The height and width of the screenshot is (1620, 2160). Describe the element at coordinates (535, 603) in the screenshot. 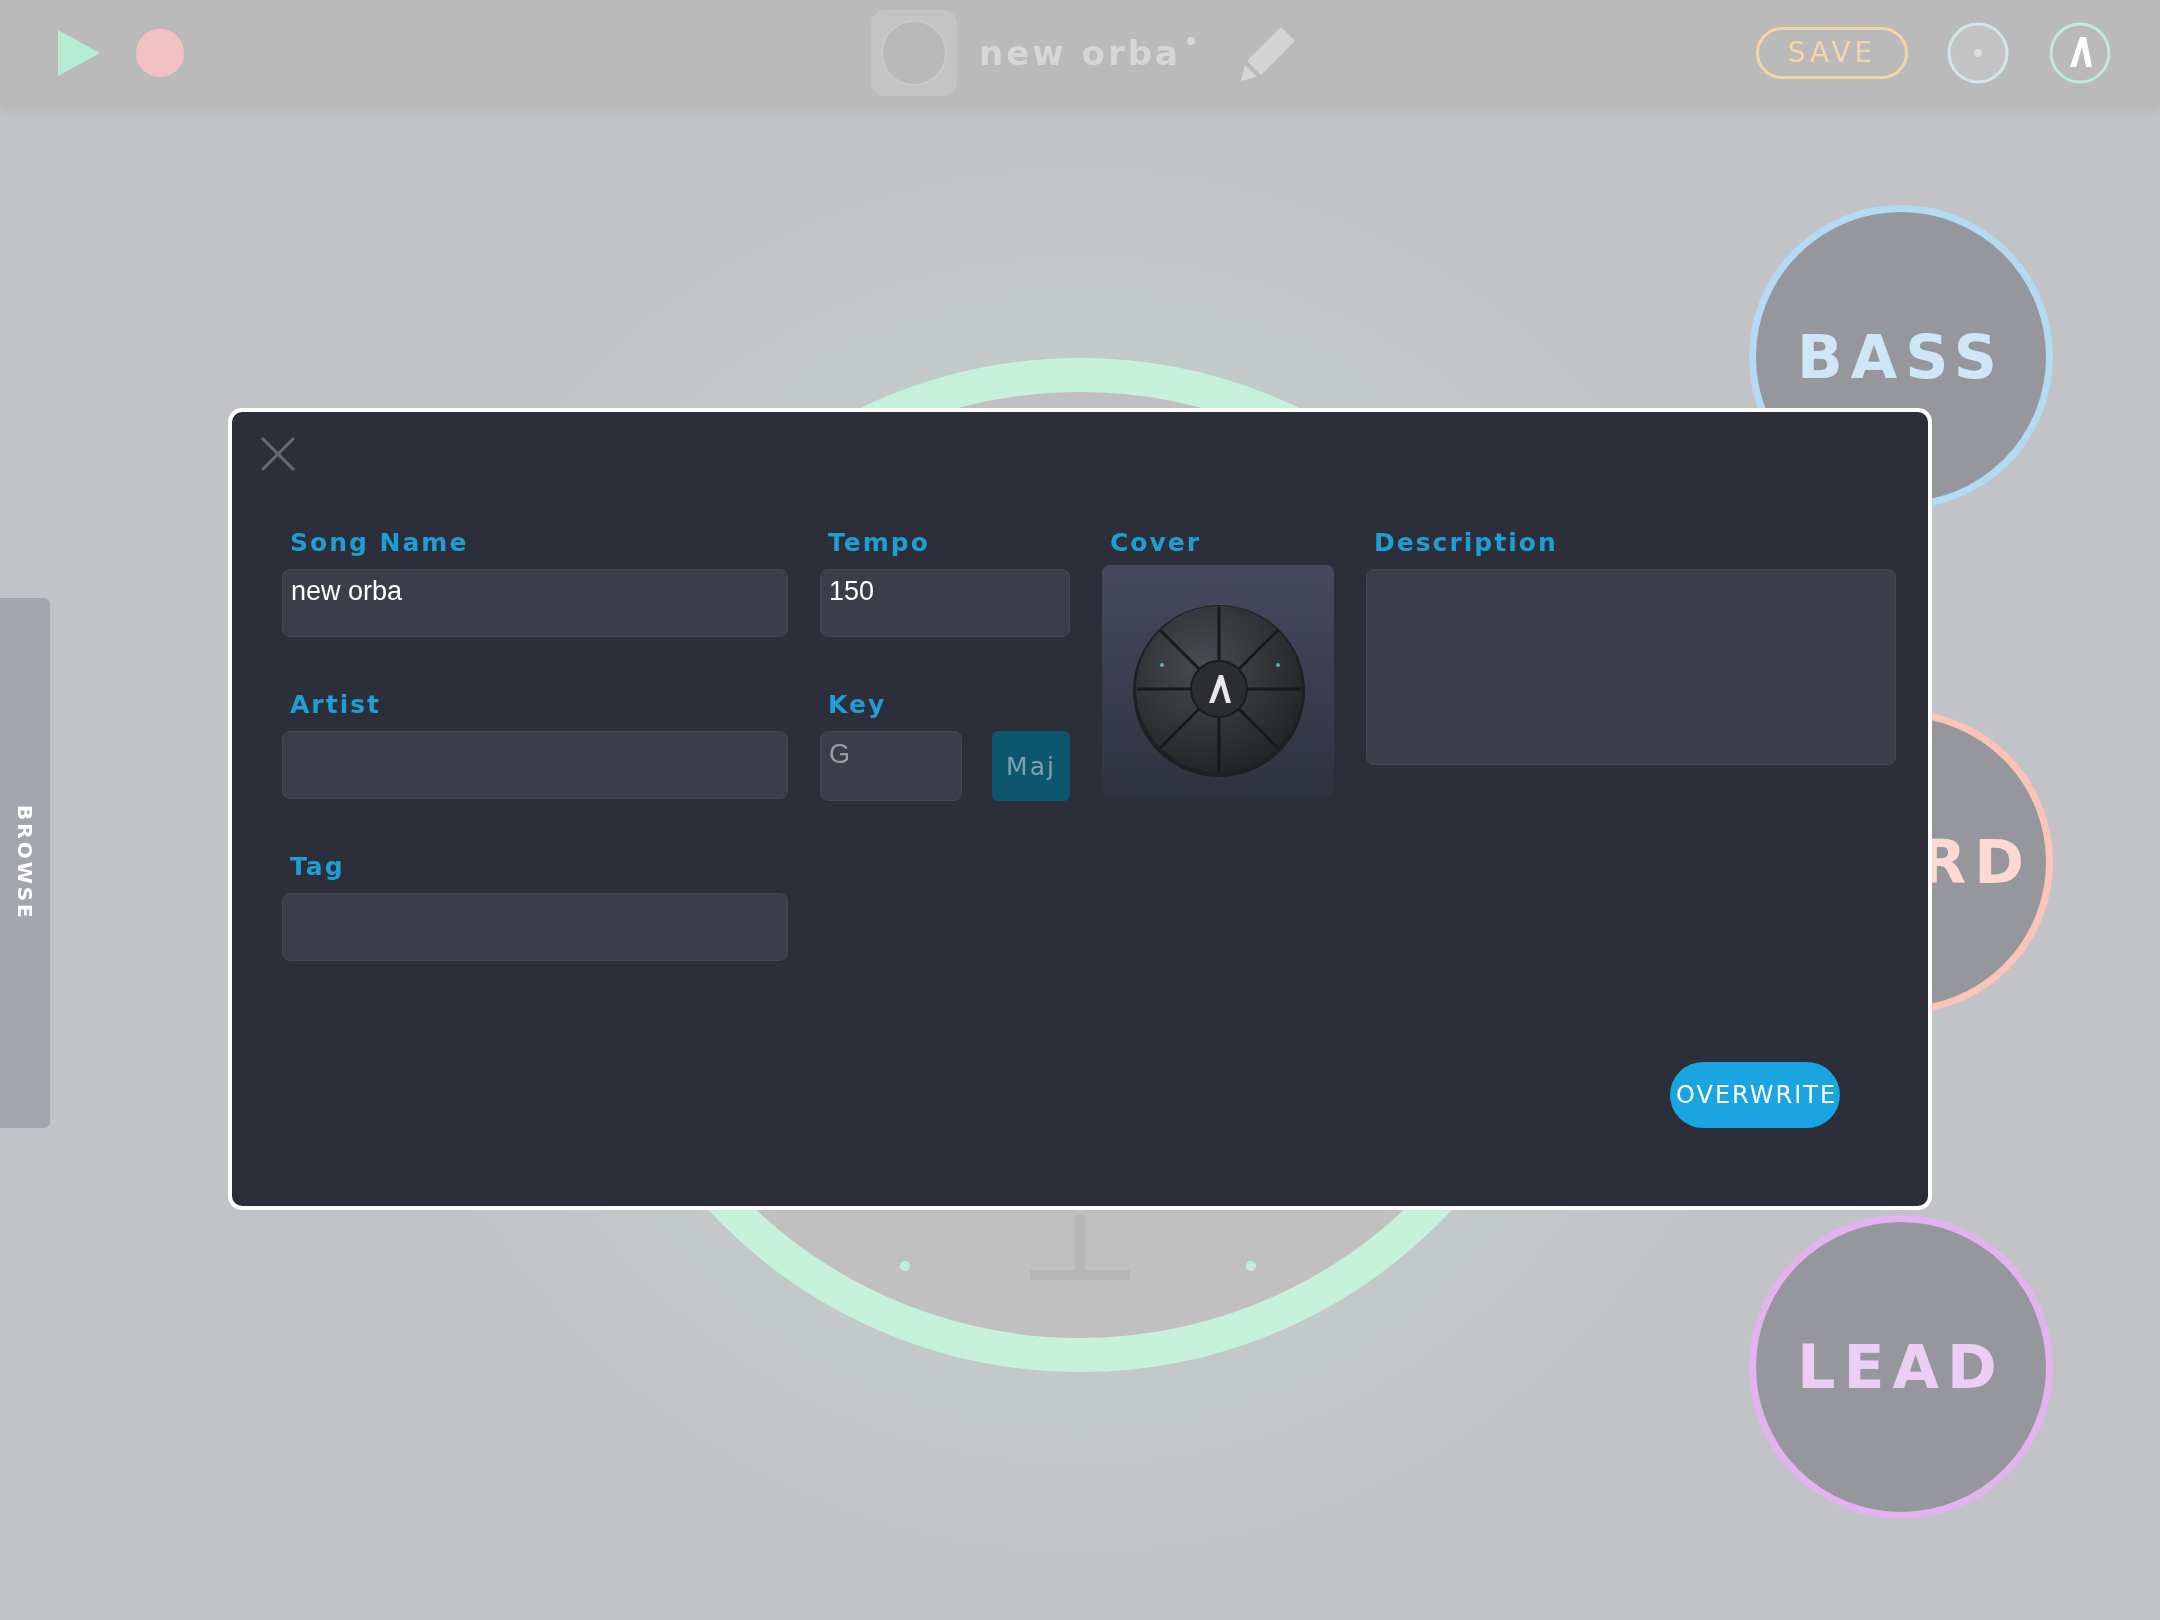

I see `song-name-field: new orba` at that location.